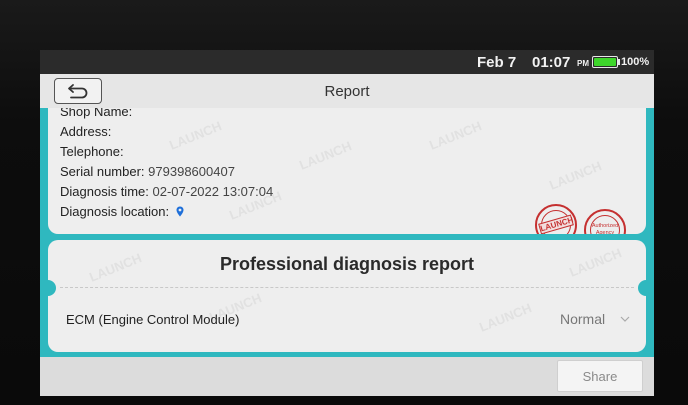  Describe the element at coordinates (153, 319) in the screenshot. I see `module-name: ECM (Engine Control Module)` at that location.